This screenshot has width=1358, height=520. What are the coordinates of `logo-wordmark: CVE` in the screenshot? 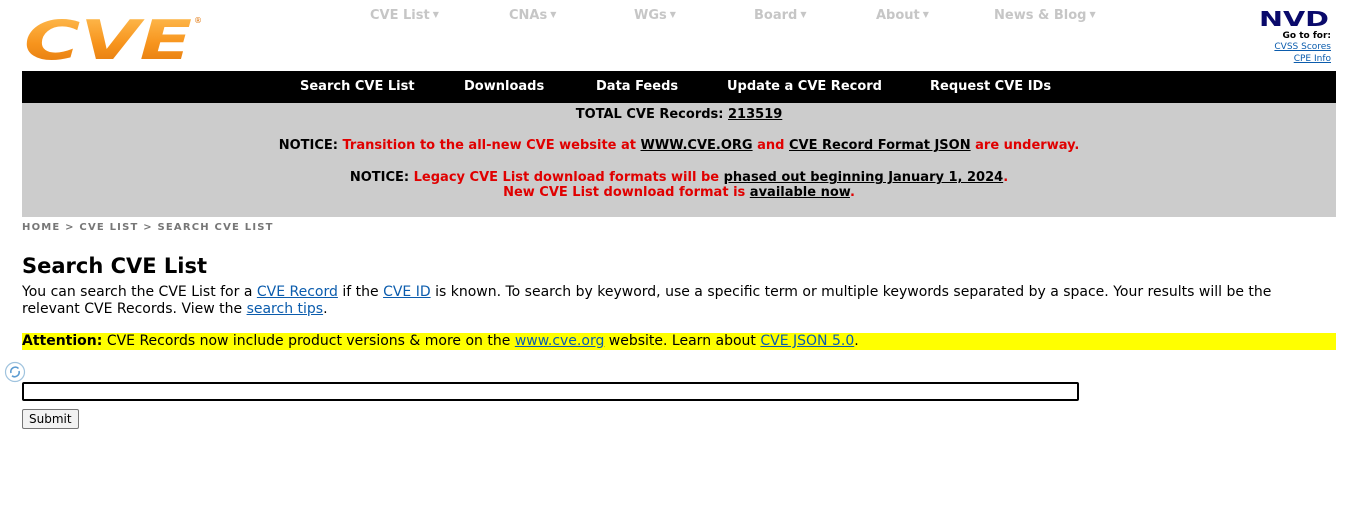 It's located at (108, 38).